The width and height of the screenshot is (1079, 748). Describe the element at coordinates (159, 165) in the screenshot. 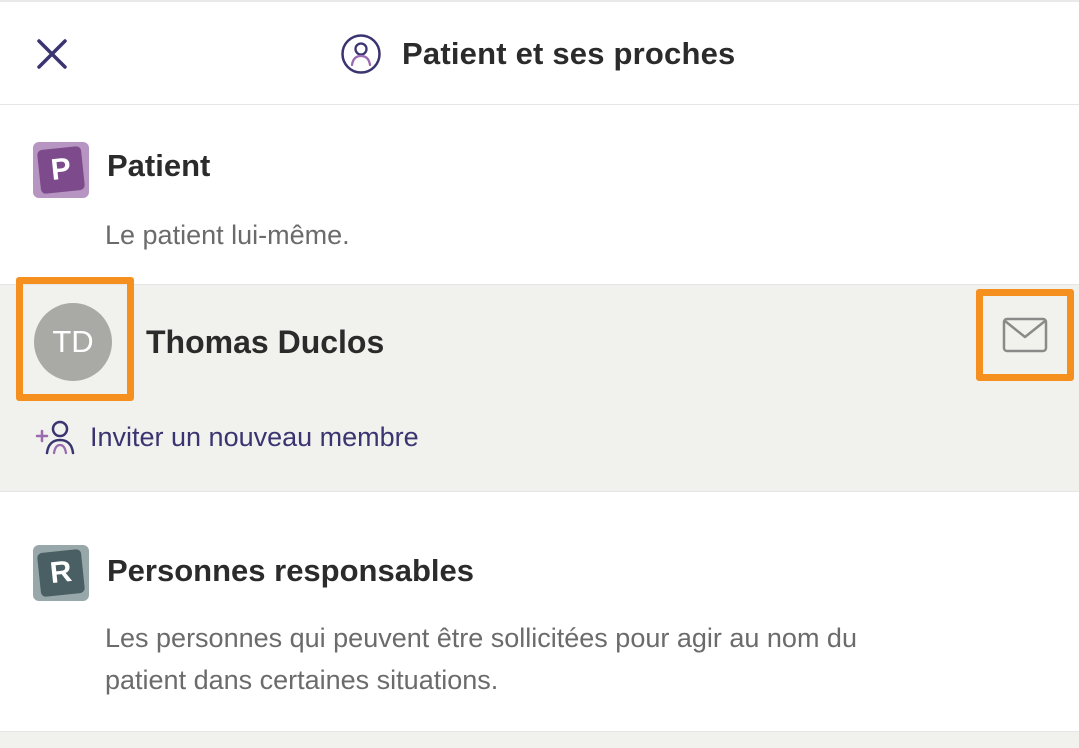

I see `patient-section-title: Patient` at that location.